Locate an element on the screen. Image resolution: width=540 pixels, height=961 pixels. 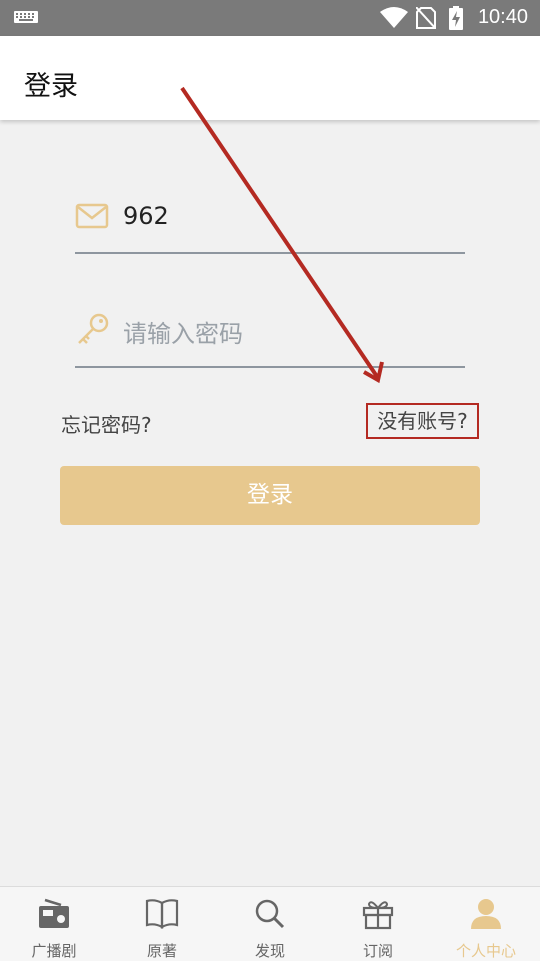
password-field: 请输入密码 is located at coordinates (270, 335).